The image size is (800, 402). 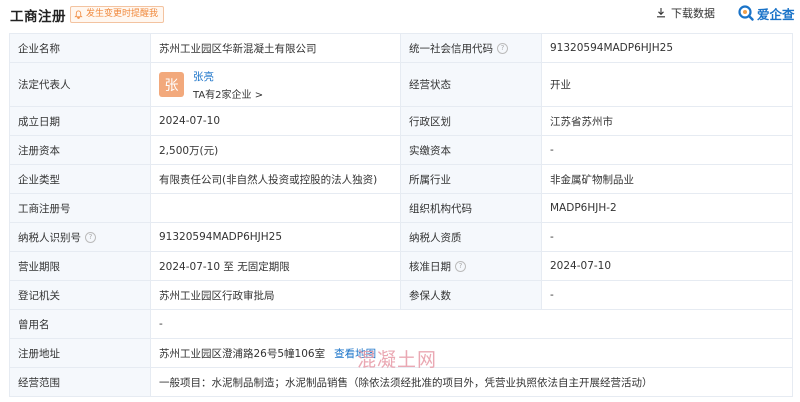 What do you see at coordinates (80, 353) in the screenshot?
I see `label-address: 注册地址` at bounding box center [80, 353].